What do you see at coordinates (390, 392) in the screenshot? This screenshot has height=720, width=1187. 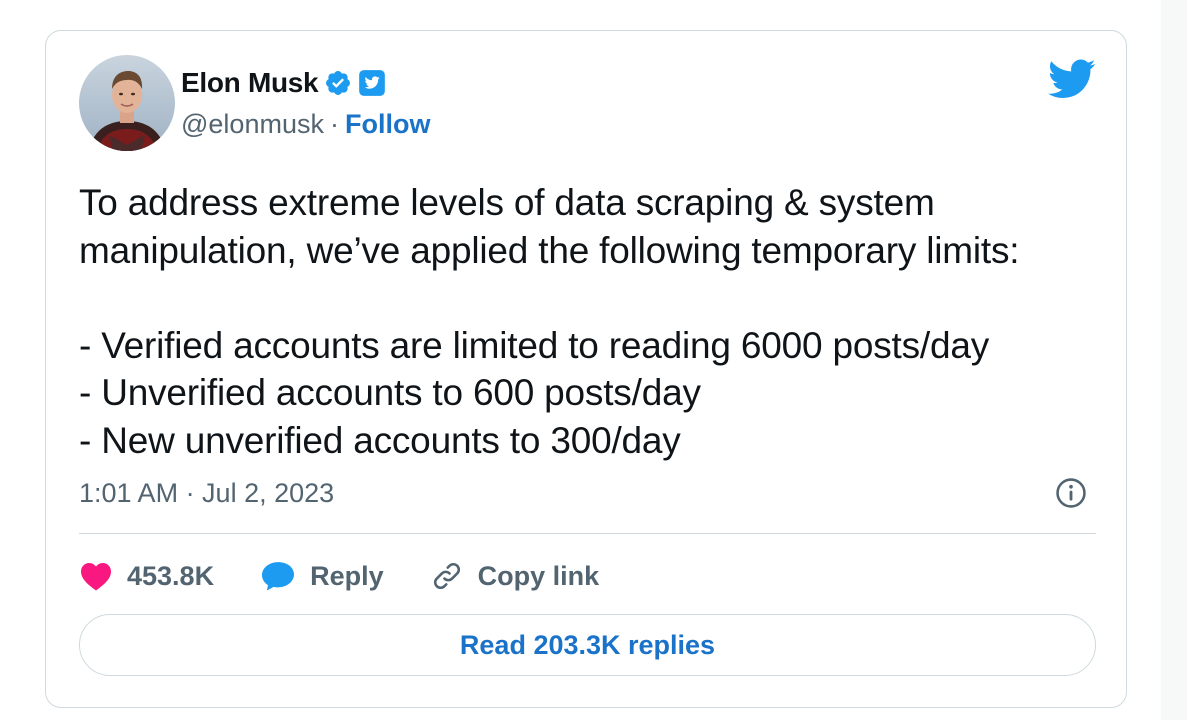 I see `tweet-line: - Unverified accounts to 600 posts/day` at bounding box center [390, 392].